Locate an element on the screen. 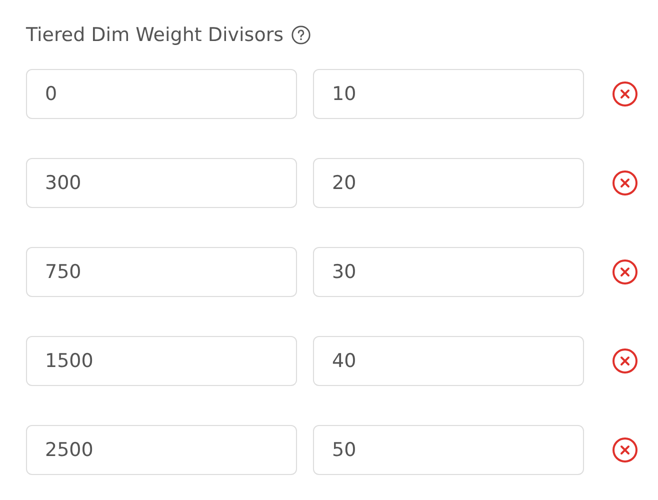 The height and width of the screenshot is (500, 658). input-field: 2500 is located at coordinates (161, 450).